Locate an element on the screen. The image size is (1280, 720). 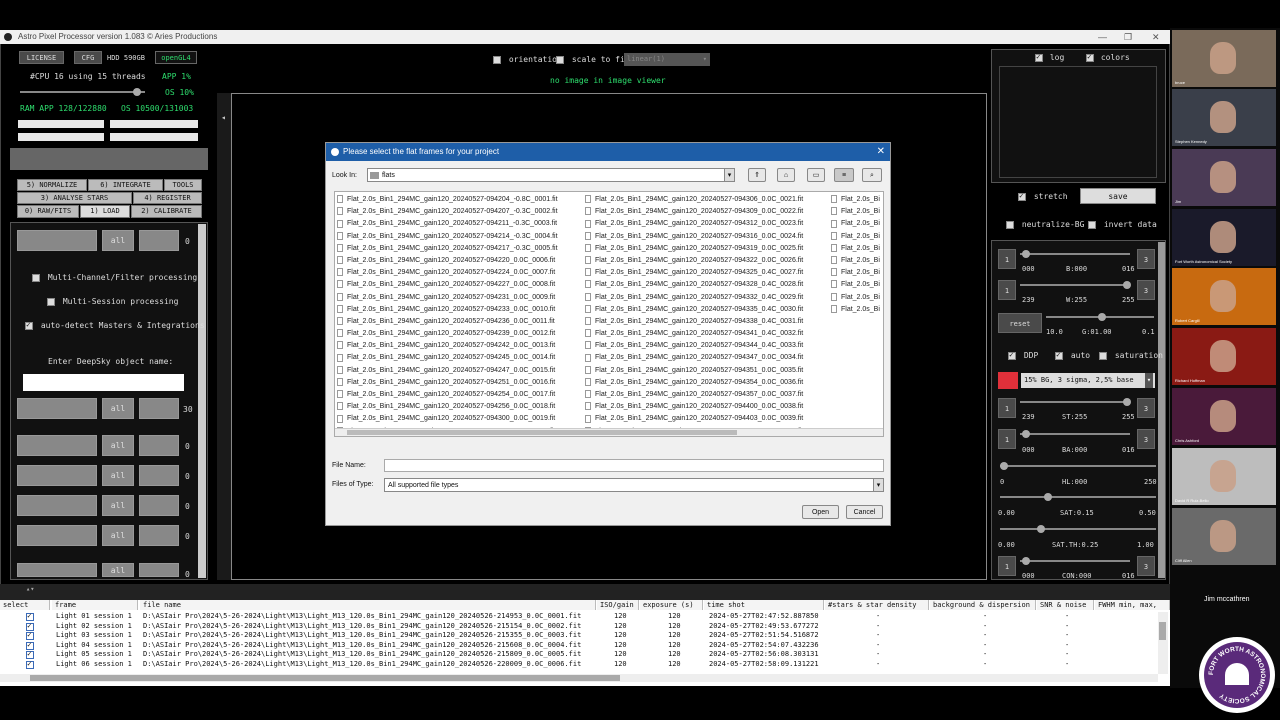
g-slider is located at coordinates (1100, 317).